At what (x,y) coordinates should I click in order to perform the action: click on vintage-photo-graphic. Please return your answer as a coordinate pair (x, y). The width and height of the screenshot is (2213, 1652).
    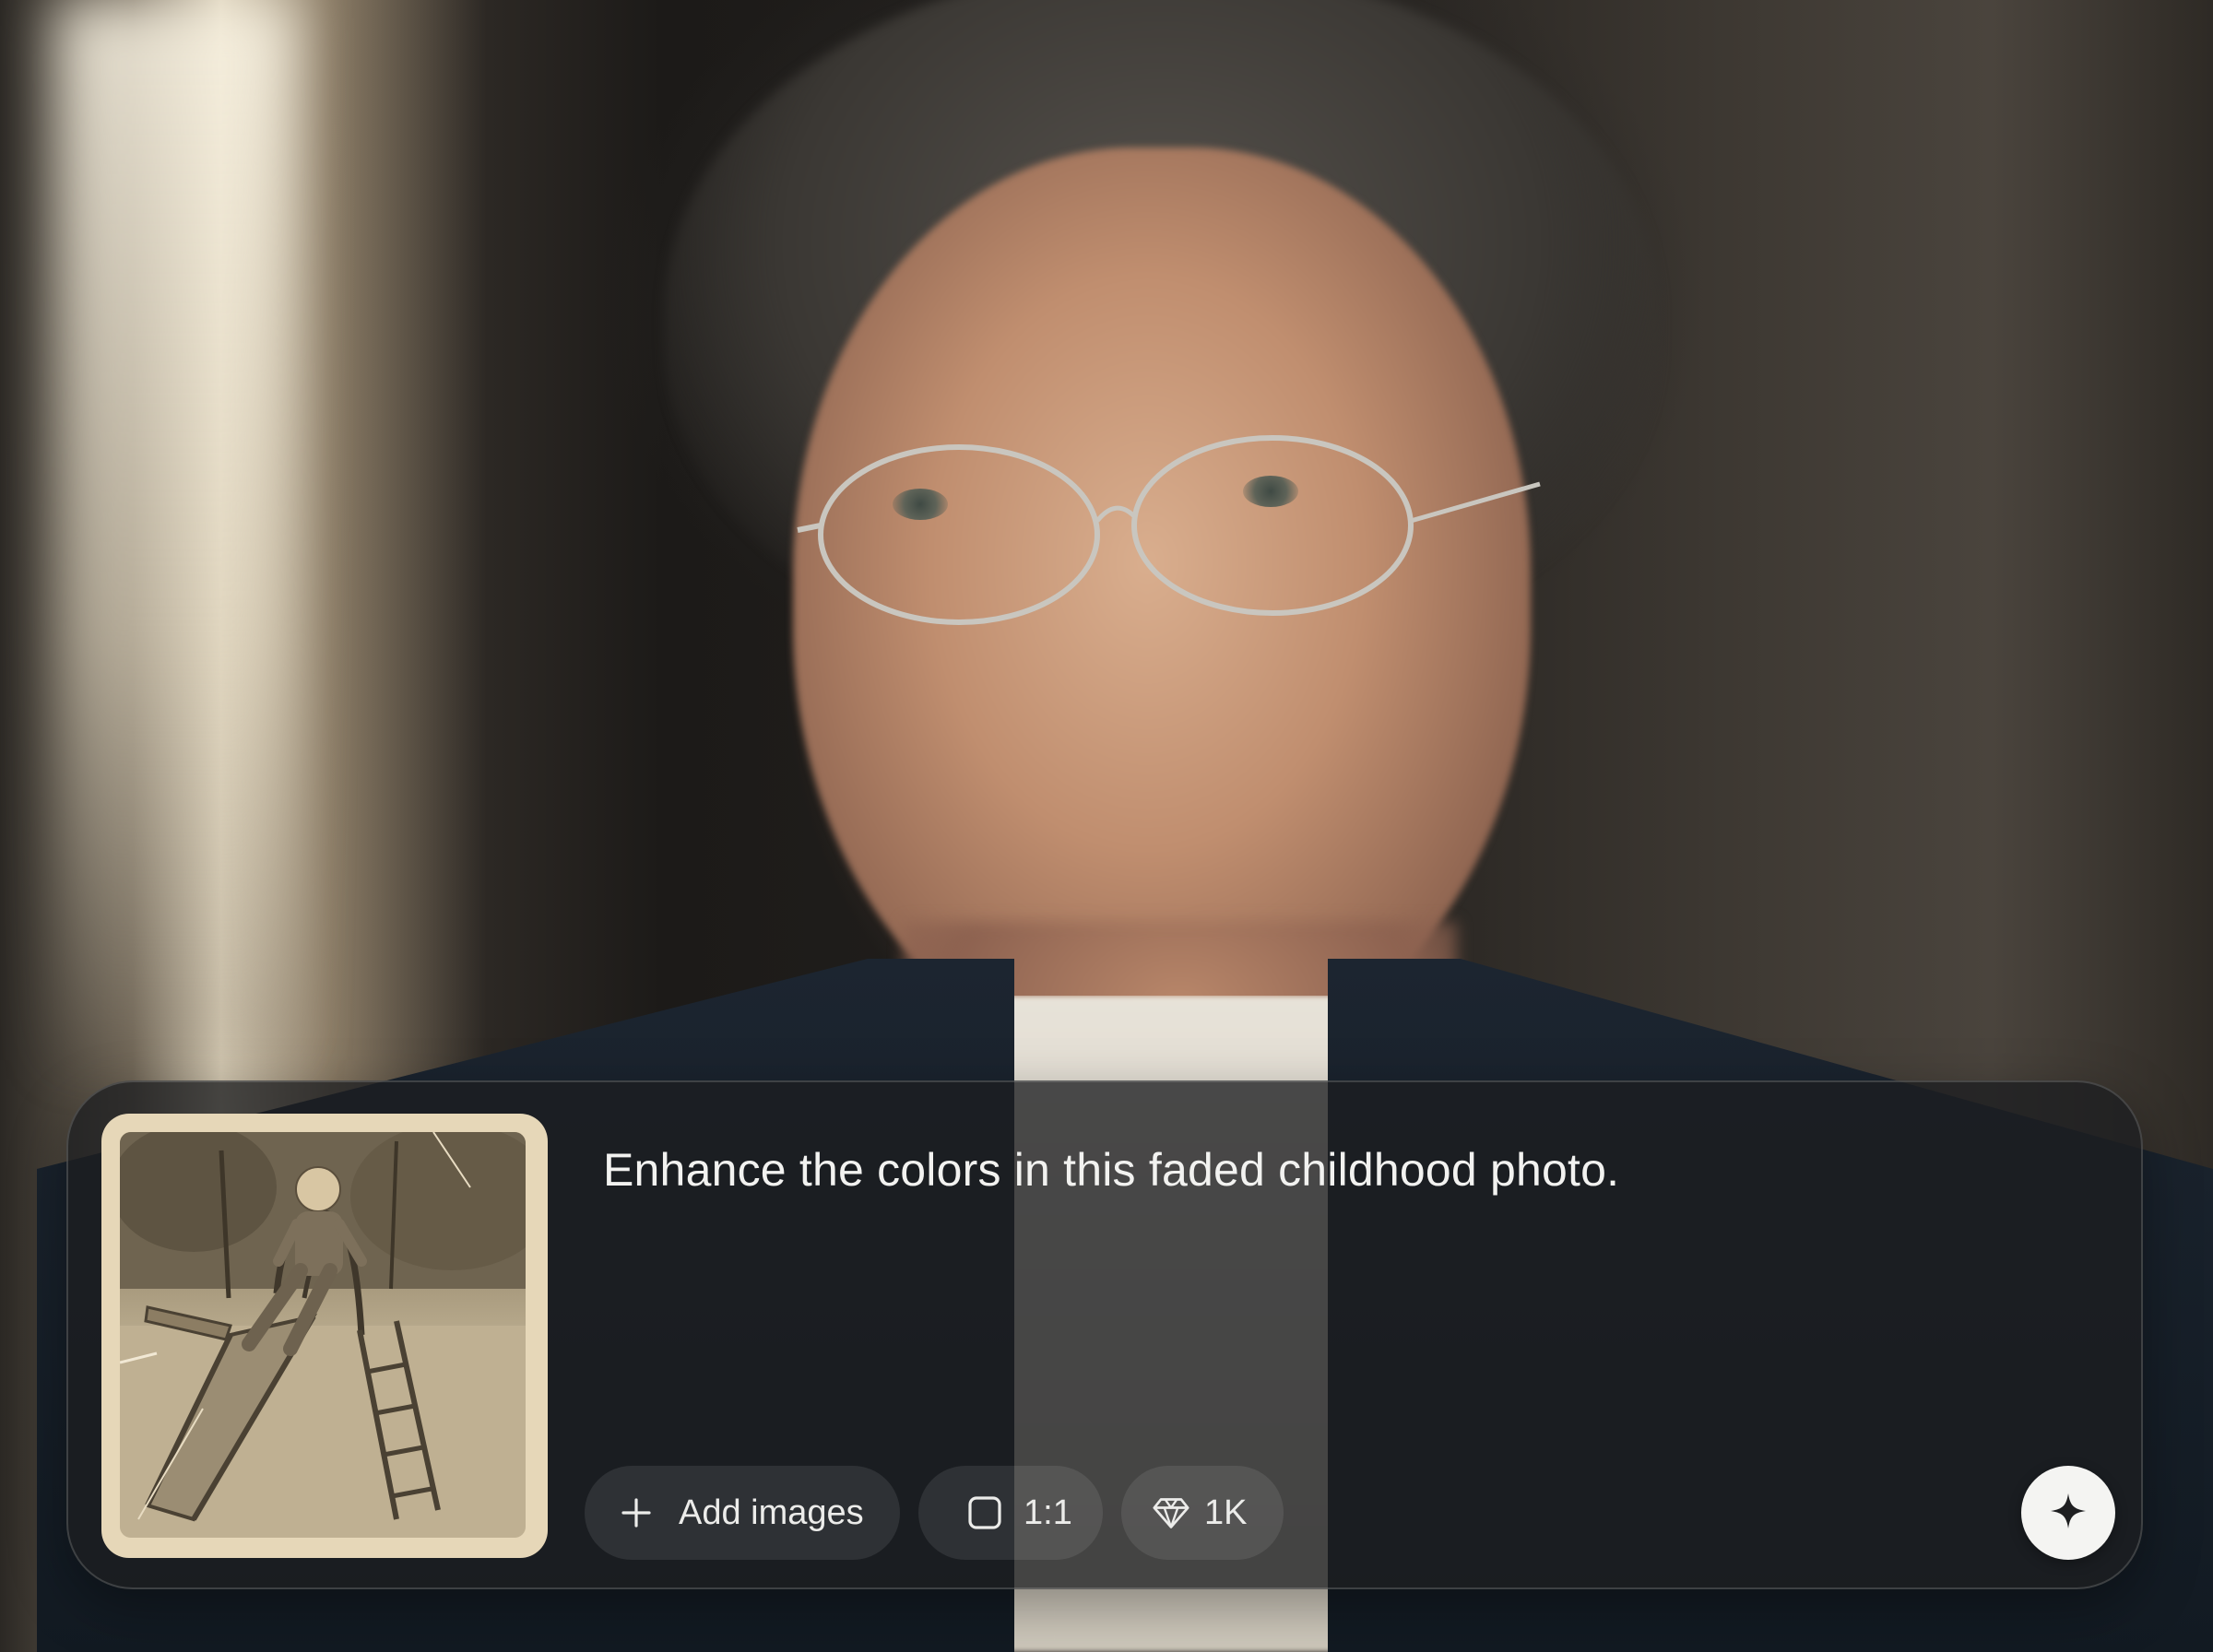
    Looking at the image, I should click on (323, 1335).